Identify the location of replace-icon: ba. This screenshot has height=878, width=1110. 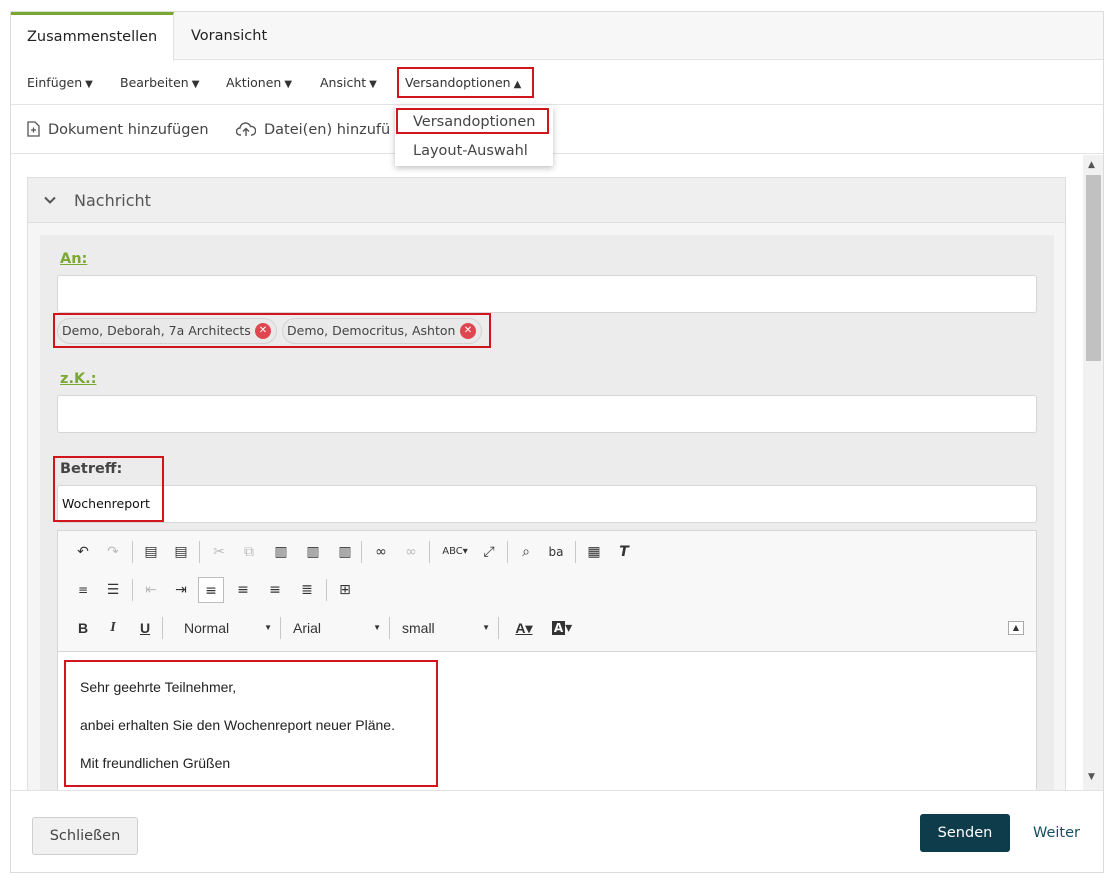
(556, 552).